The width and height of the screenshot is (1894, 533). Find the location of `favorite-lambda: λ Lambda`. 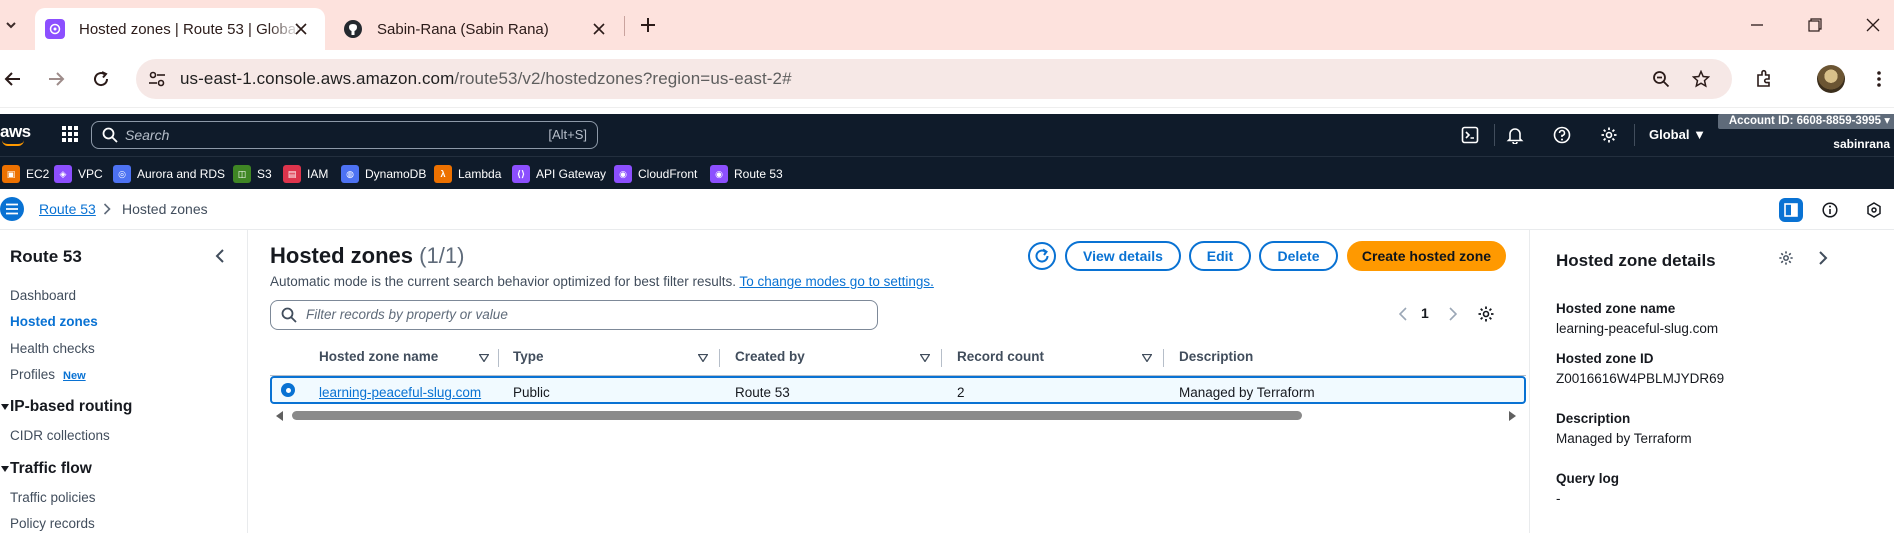

favorite-lambda: λ Lambda is located at coordinates (467, 174).